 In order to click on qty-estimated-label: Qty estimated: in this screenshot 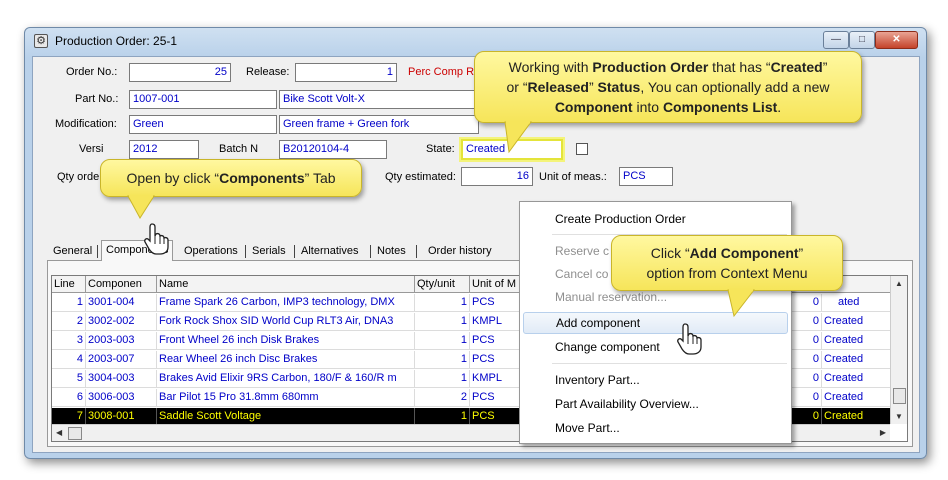, I will do `click(420, 177)`.